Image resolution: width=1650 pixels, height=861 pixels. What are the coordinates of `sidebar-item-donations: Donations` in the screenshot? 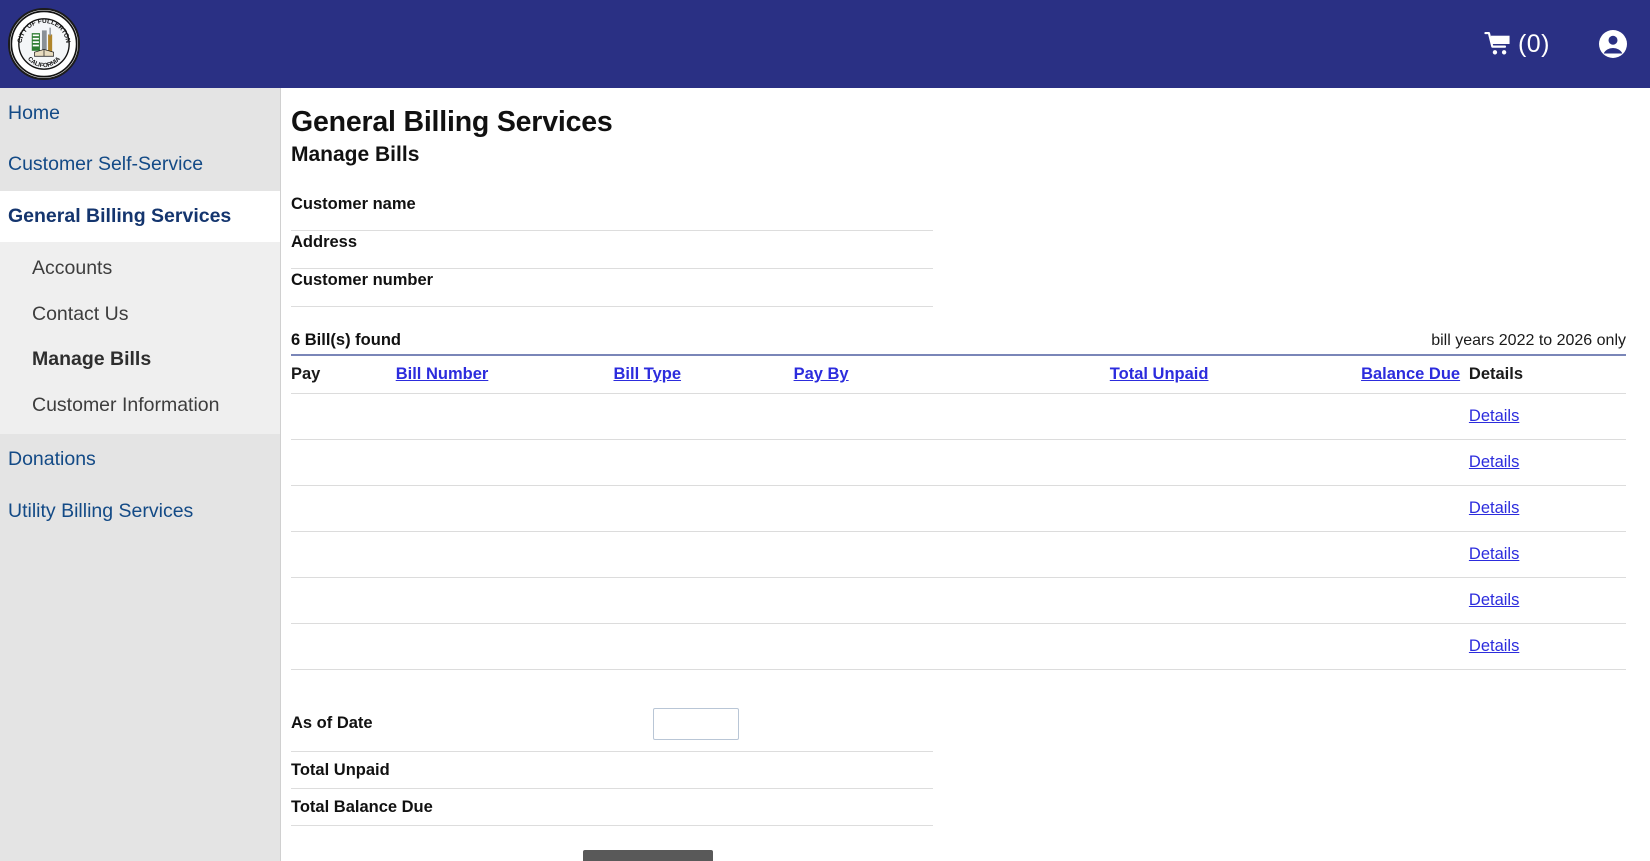 It's located at (140, 459).